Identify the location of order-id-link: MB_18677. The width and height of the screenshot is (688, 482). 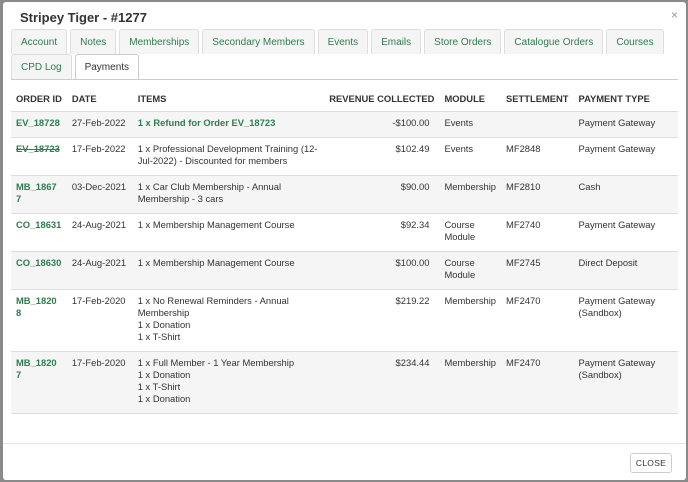
(36, 192).